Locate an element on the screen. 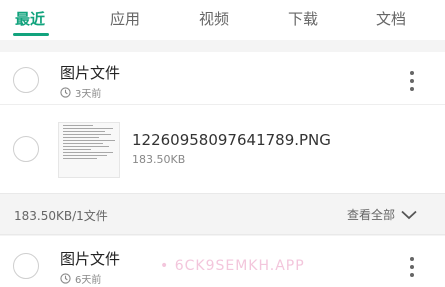 The width and height of the screenshot is (445, 287). group-time: 6天前 is located at coordinates (80, 278).